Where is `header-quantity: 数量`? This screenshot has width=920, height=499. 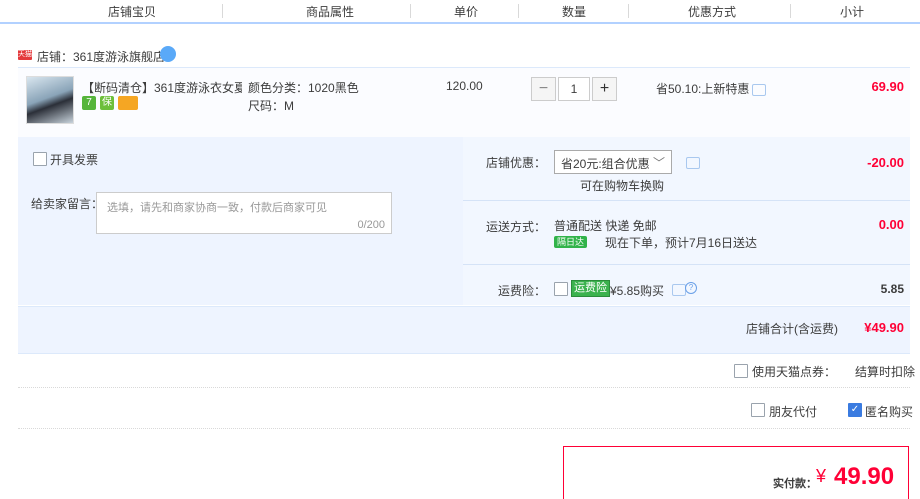 header-quantity: 数量 is located at coordinates (574, 12).